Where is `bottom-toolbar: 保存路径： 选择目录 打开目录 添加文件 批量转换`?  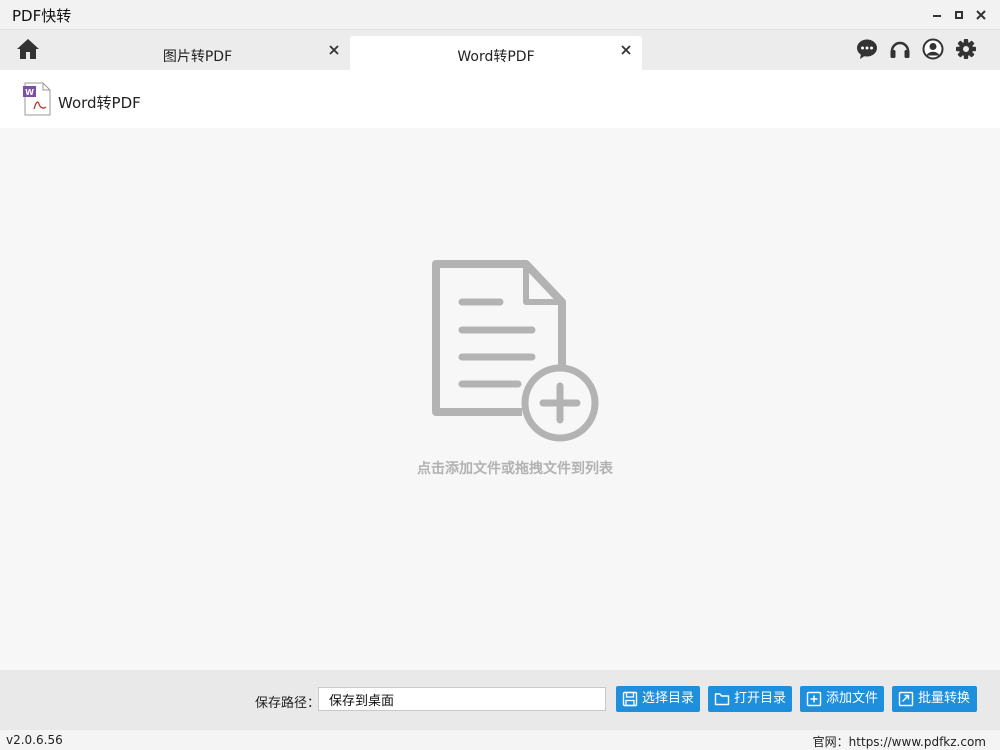
bottom-toolbar: 保存路径： 选择目录 打开目录 添加文件 批量转换 is located at coordinates (500, 700).